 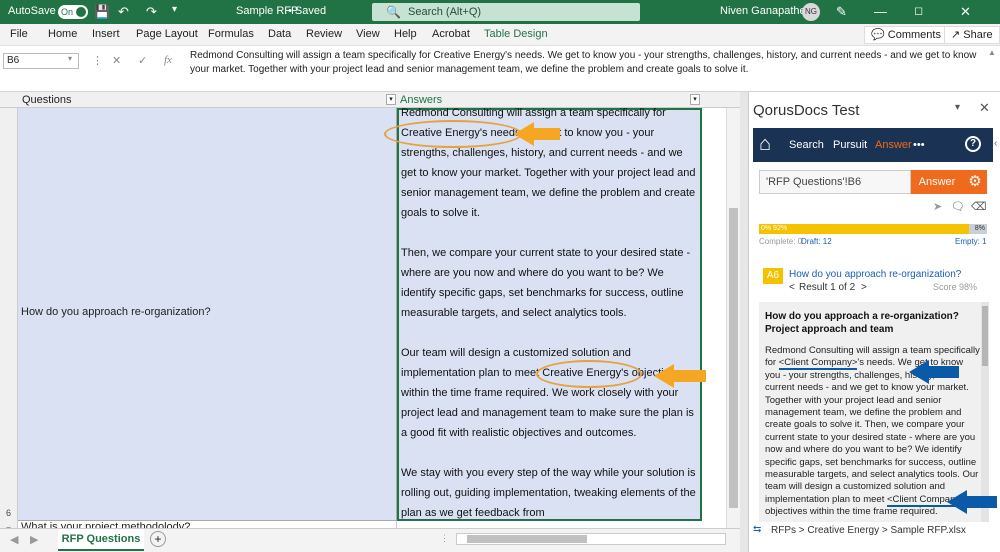 What do you see at coordinates (231, 34) in the screenshot?
I see `tab-formulas: Formulas` at bounding box center [231, 34].